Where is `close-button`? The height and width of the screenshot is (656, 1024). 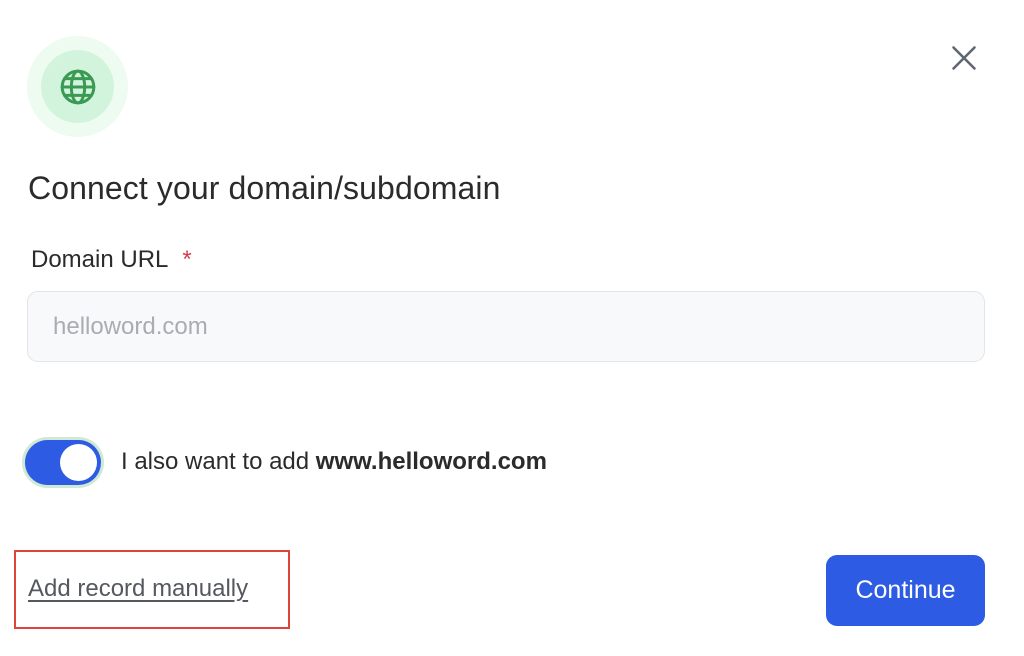 close-button is located at coordinates (964, 58).